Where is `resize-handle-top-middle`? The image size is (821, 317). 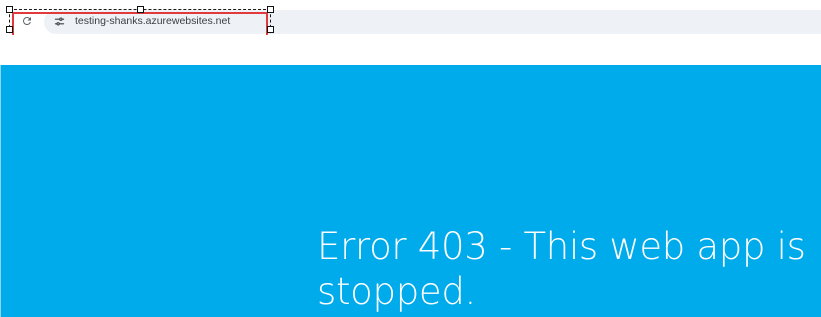 resize-handle-top-middle is located at coordinates (140, 9).